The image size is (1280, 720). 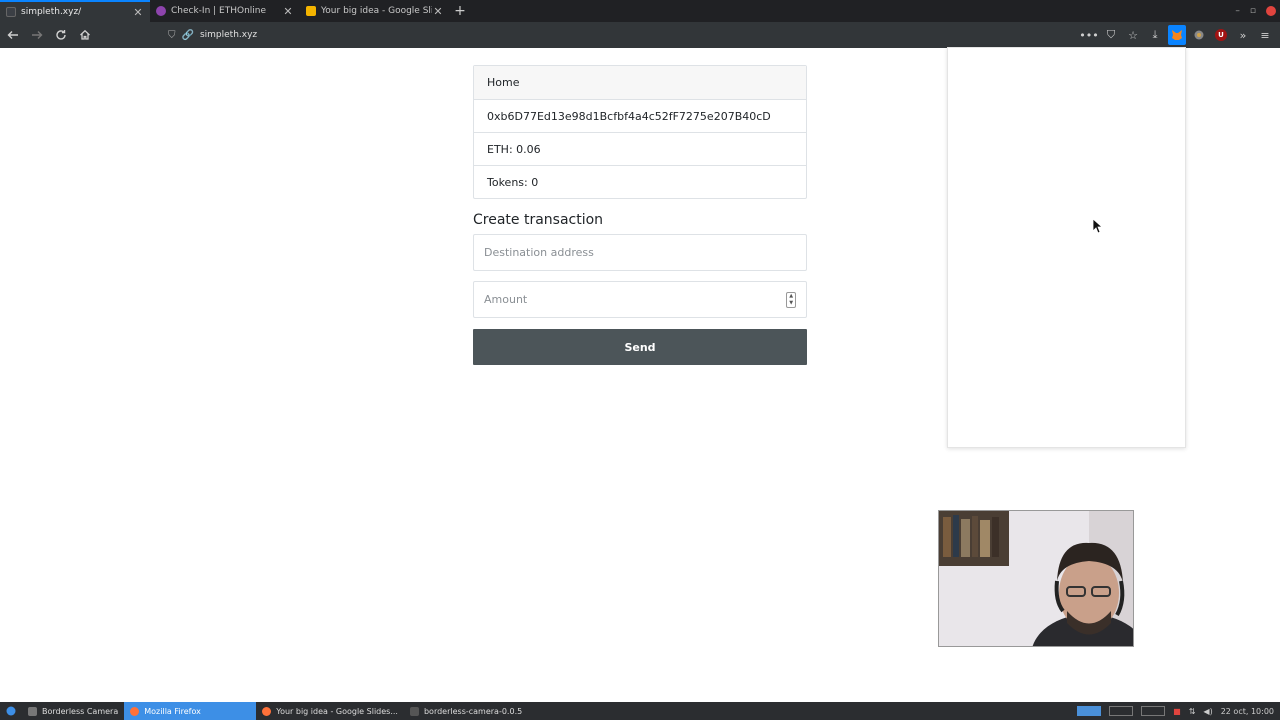 I want to click on ublock-badge-icon: U, so click(x=1221, y=35).